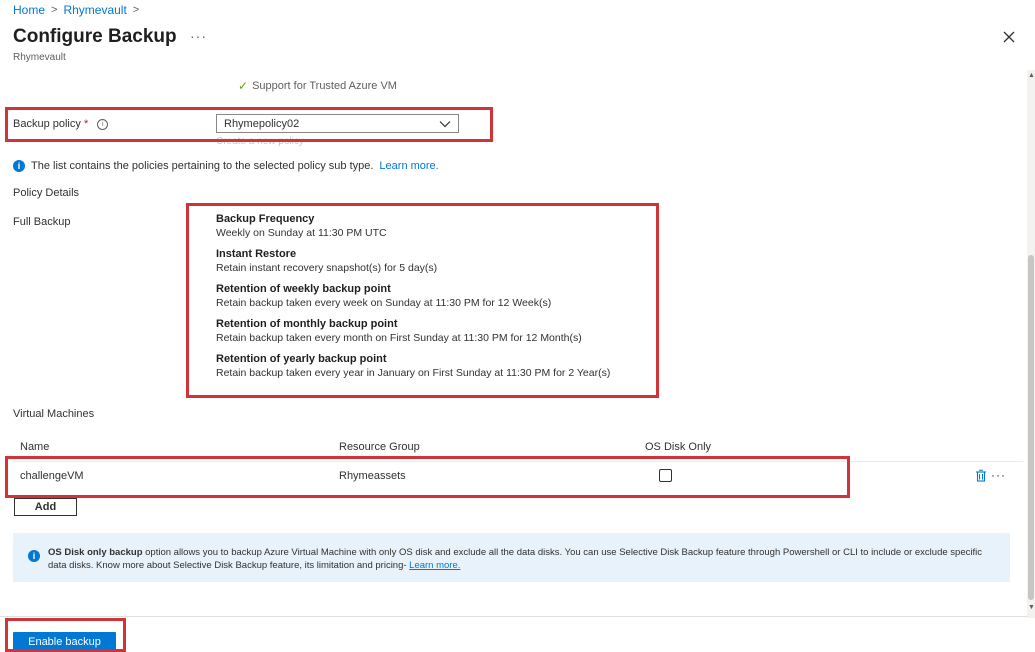 The height and width of the screenshot is (652, 1035). Describe the element at coordinates (422, 300) in the screenshot. I see `highlight-policy-details` at that location.